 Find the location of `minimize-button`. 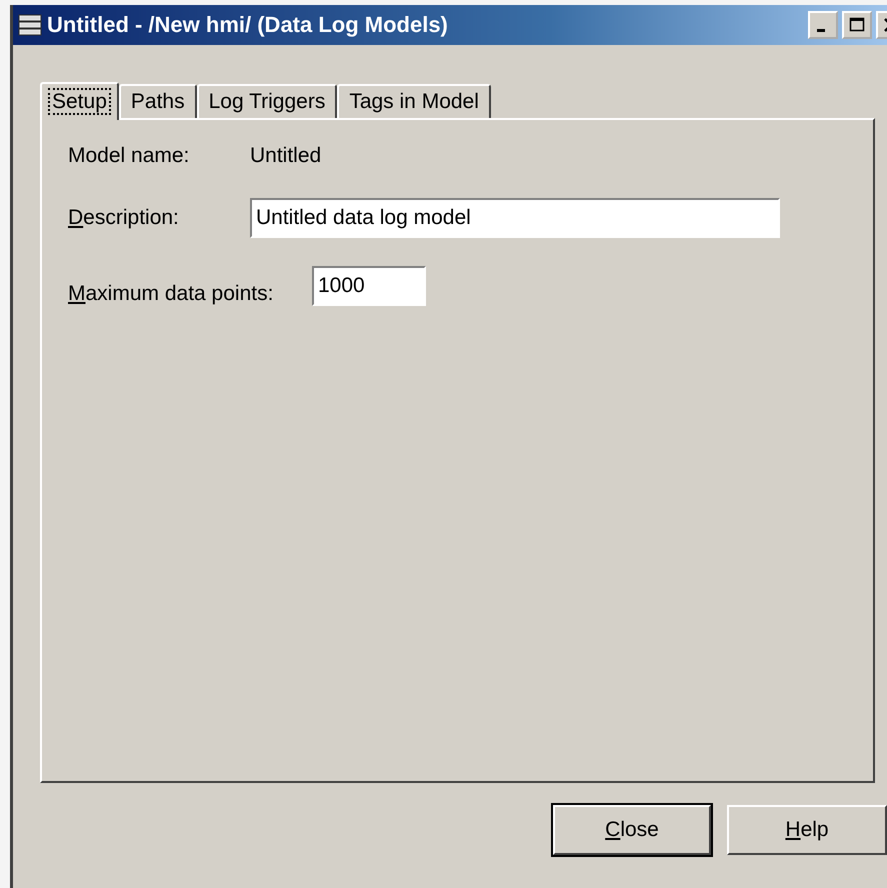

minimize-button is located at coordinates (823, 25).